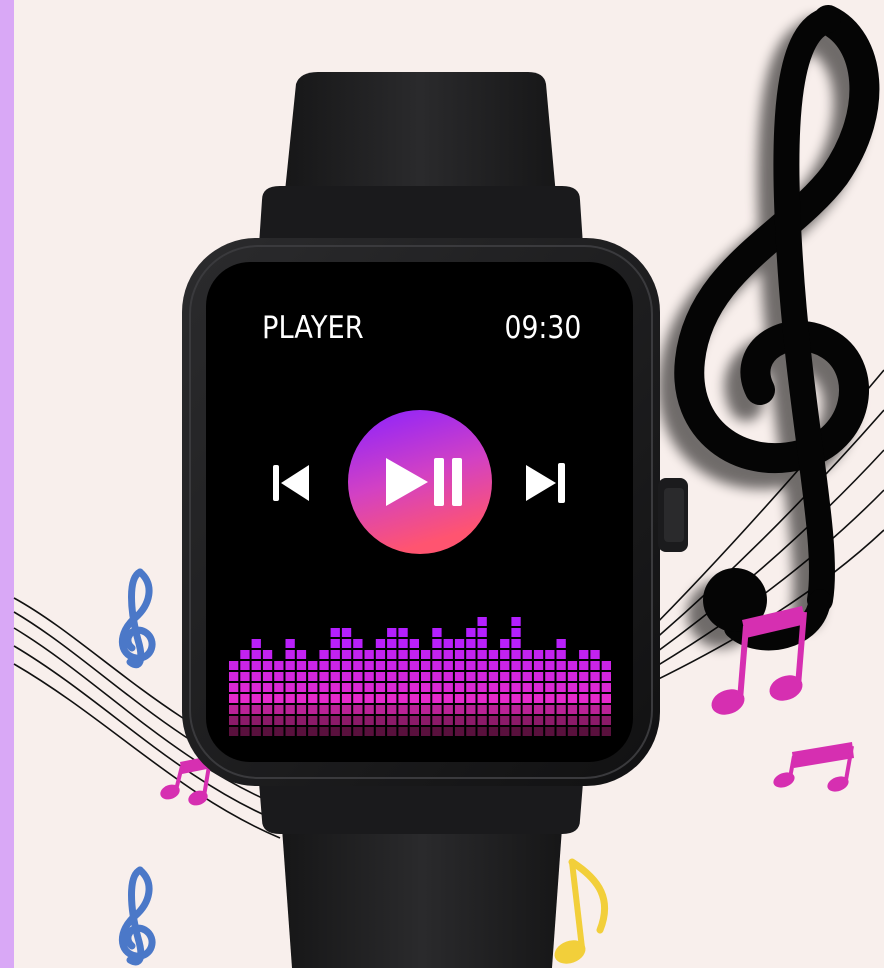 This screenshot has width=884, height=968. What do you see at coordinates (542, 328) in the screenshot?
I see `clock-time: 09:30` at bounding box center [542, 328].